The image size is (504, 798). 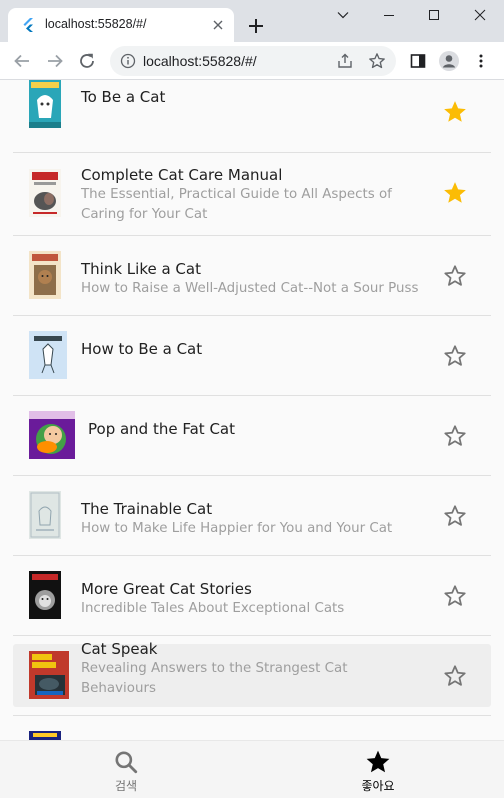 I want to click on browser-tab: localhost:55828/#/, so click(x=121, y=25).